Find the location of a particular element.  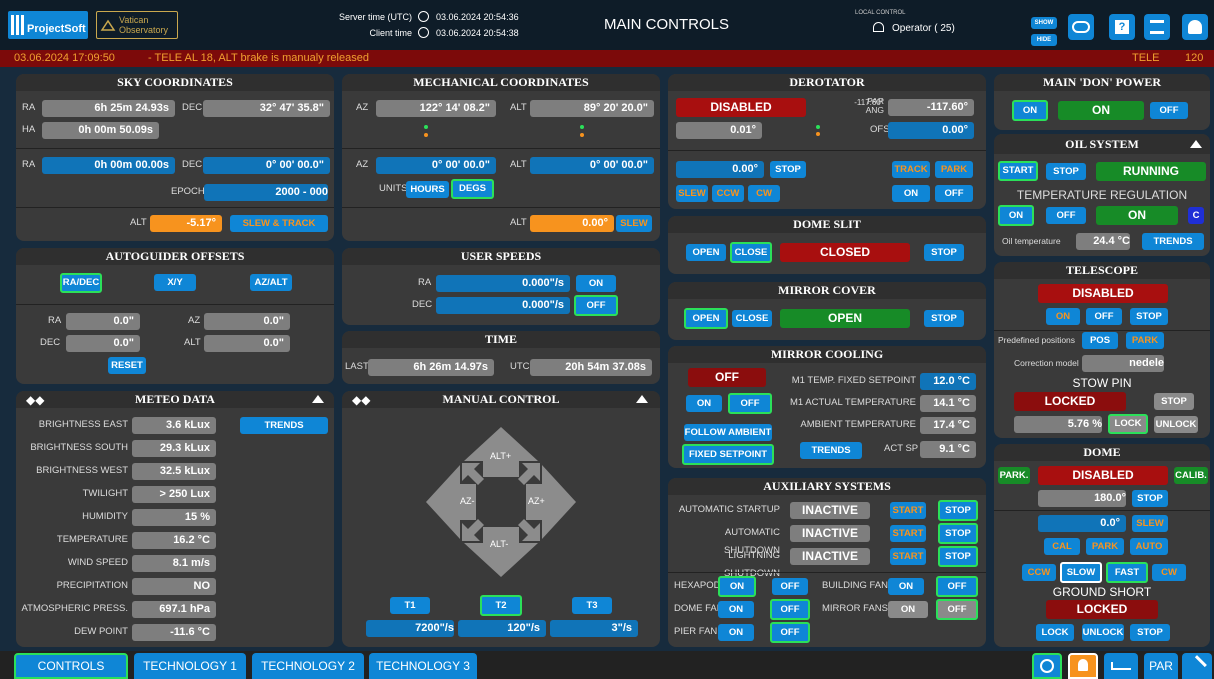

tab-technology-3: TECHNOLOGY 3 is located at coordinates (423, 666).